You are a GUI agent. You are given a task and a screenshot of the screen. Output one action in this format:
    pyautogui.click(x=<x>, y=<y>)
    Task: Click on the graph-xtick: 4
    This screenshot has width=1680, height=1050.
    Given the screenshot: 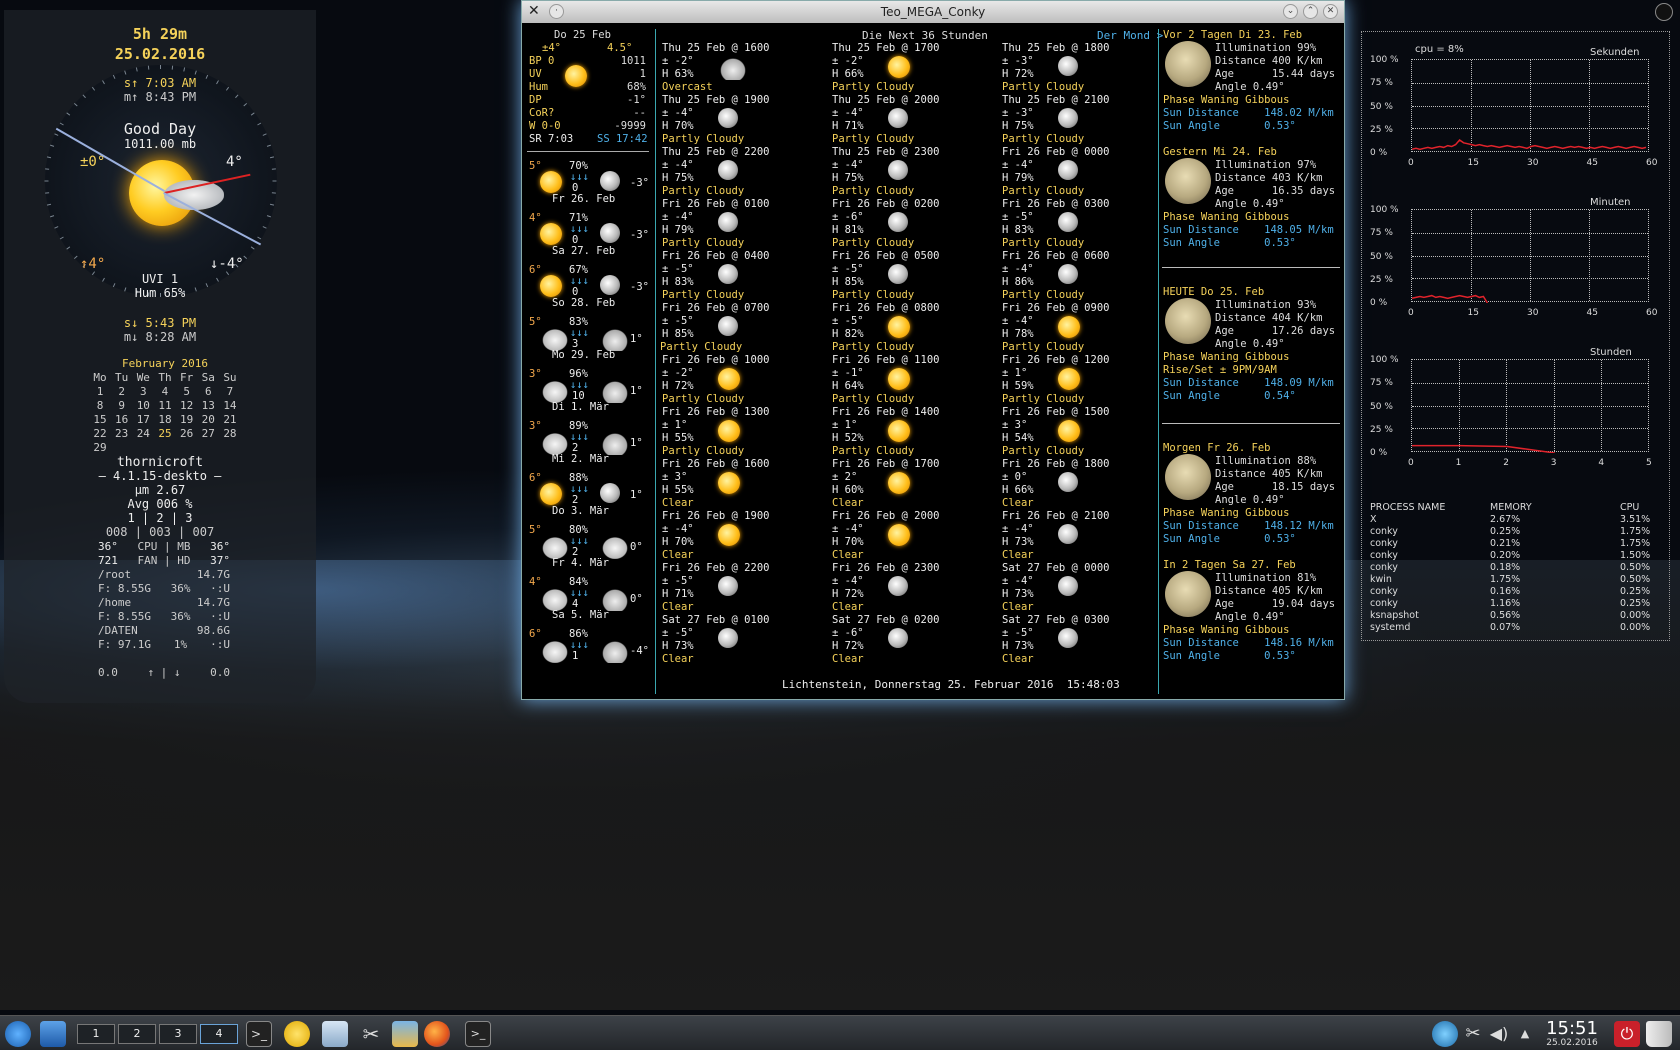 What is the action you would take?
    pyautogui.click(x=1601, y=463)
    